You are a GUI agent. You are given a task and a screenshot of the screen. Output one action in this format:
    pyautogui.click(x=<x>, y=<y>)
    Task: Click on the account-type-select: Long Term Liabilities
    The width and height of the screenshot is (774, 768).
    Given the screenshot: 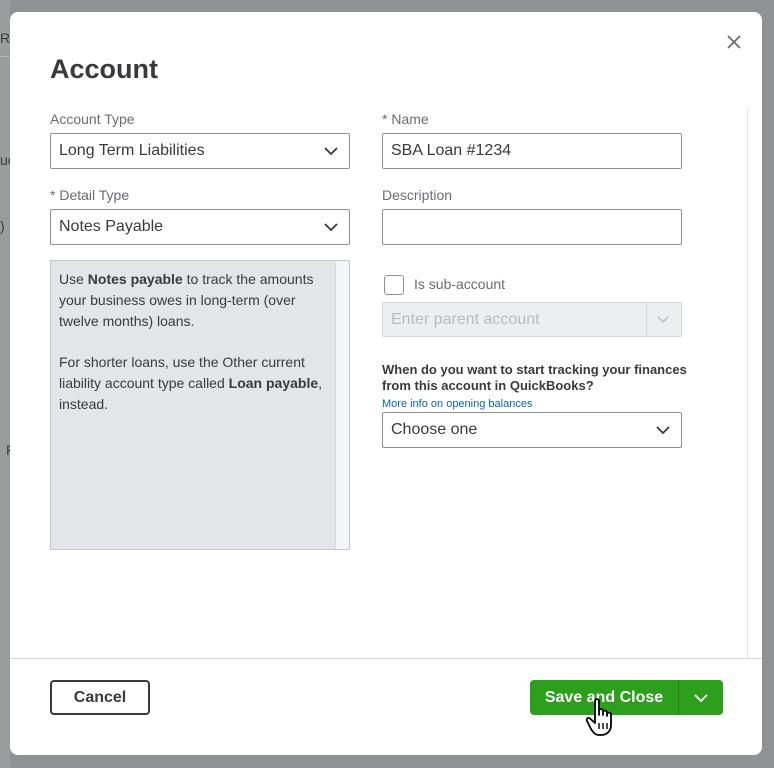 What is the action you would take?
    pyautogui.click(x=200, y=151)
    